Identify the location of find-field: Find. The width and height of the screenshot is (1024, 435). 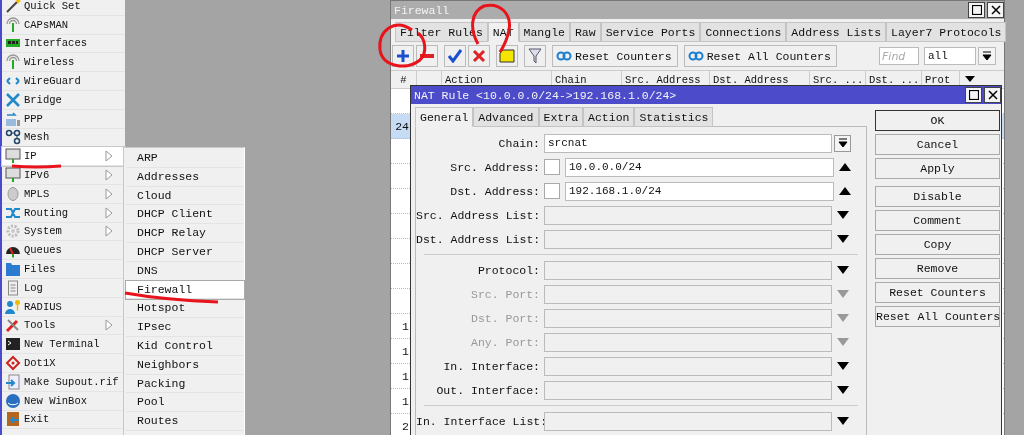
(899, 56).